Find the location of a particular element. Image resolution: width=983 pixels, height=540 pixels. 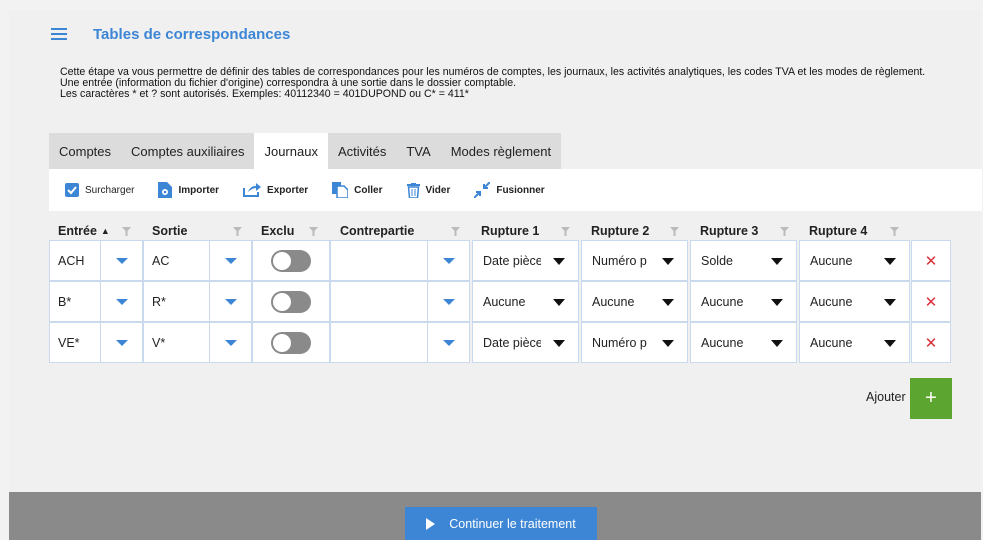

importer-button: Importer is located at coordinates (188, 190).